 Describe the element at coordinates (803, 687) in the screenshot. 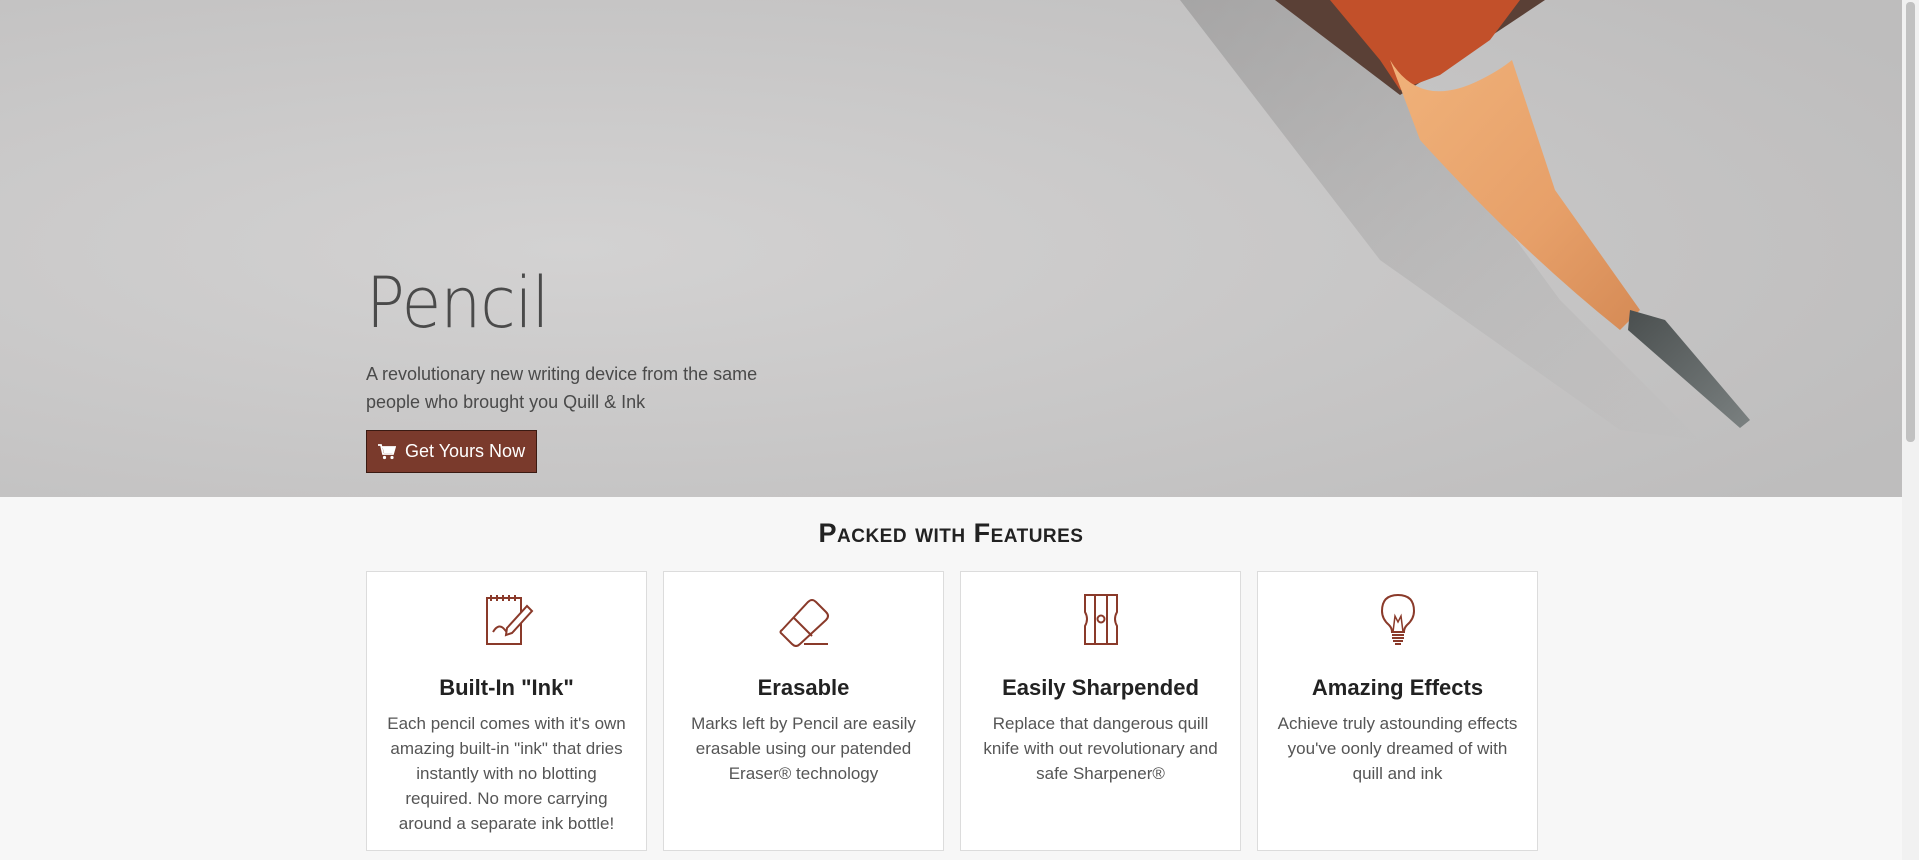

I see `feature-card-title: Erasable` at that location.